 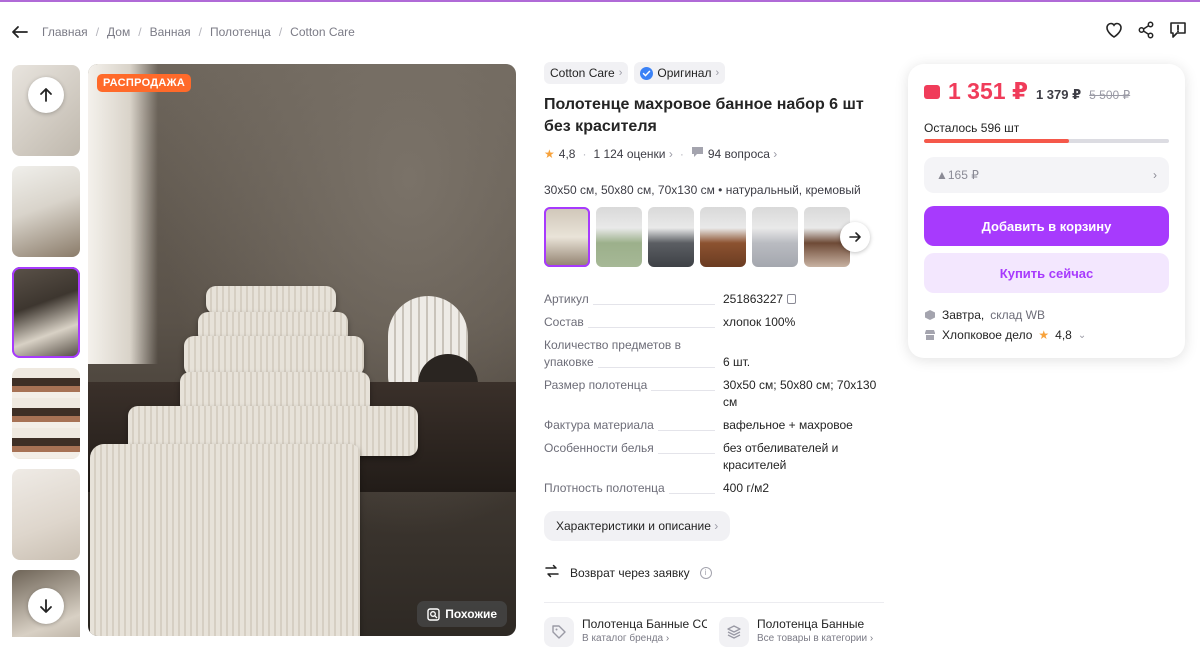 What do you see at coordinates (637, 526) in the screenshot?
I see `characteristics-button: Характеристики и описание ›` at bounding box center [637, 526].